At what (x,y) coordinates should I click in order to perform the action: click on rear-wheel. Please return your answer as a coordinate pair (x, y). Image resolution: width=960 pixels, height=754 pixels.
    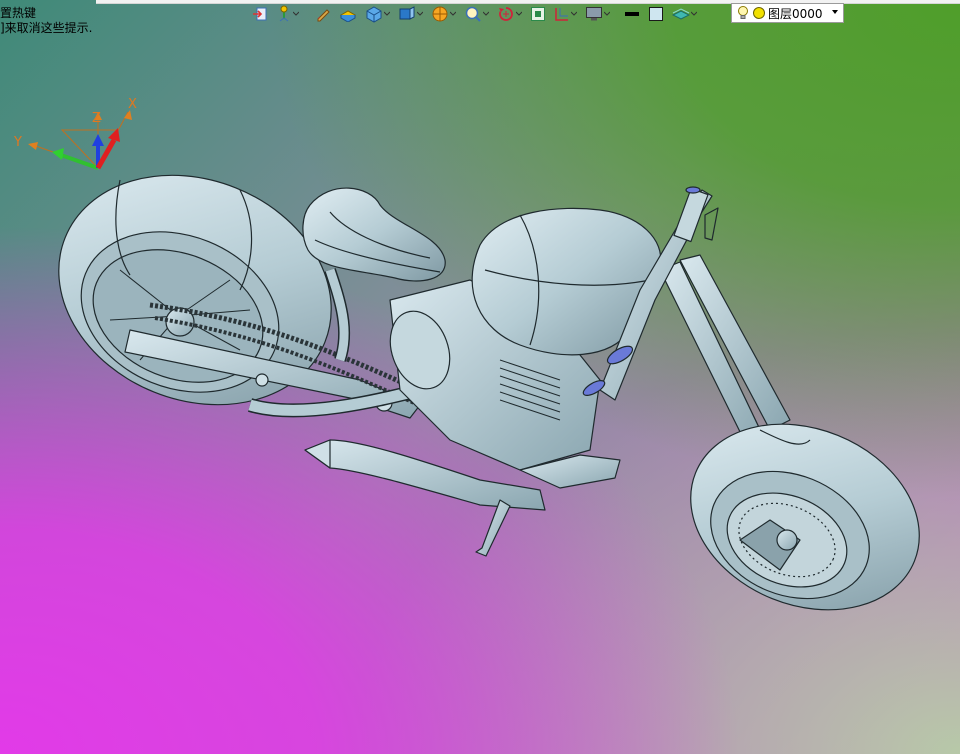
    Looking at the image, I should click on (195, 290).